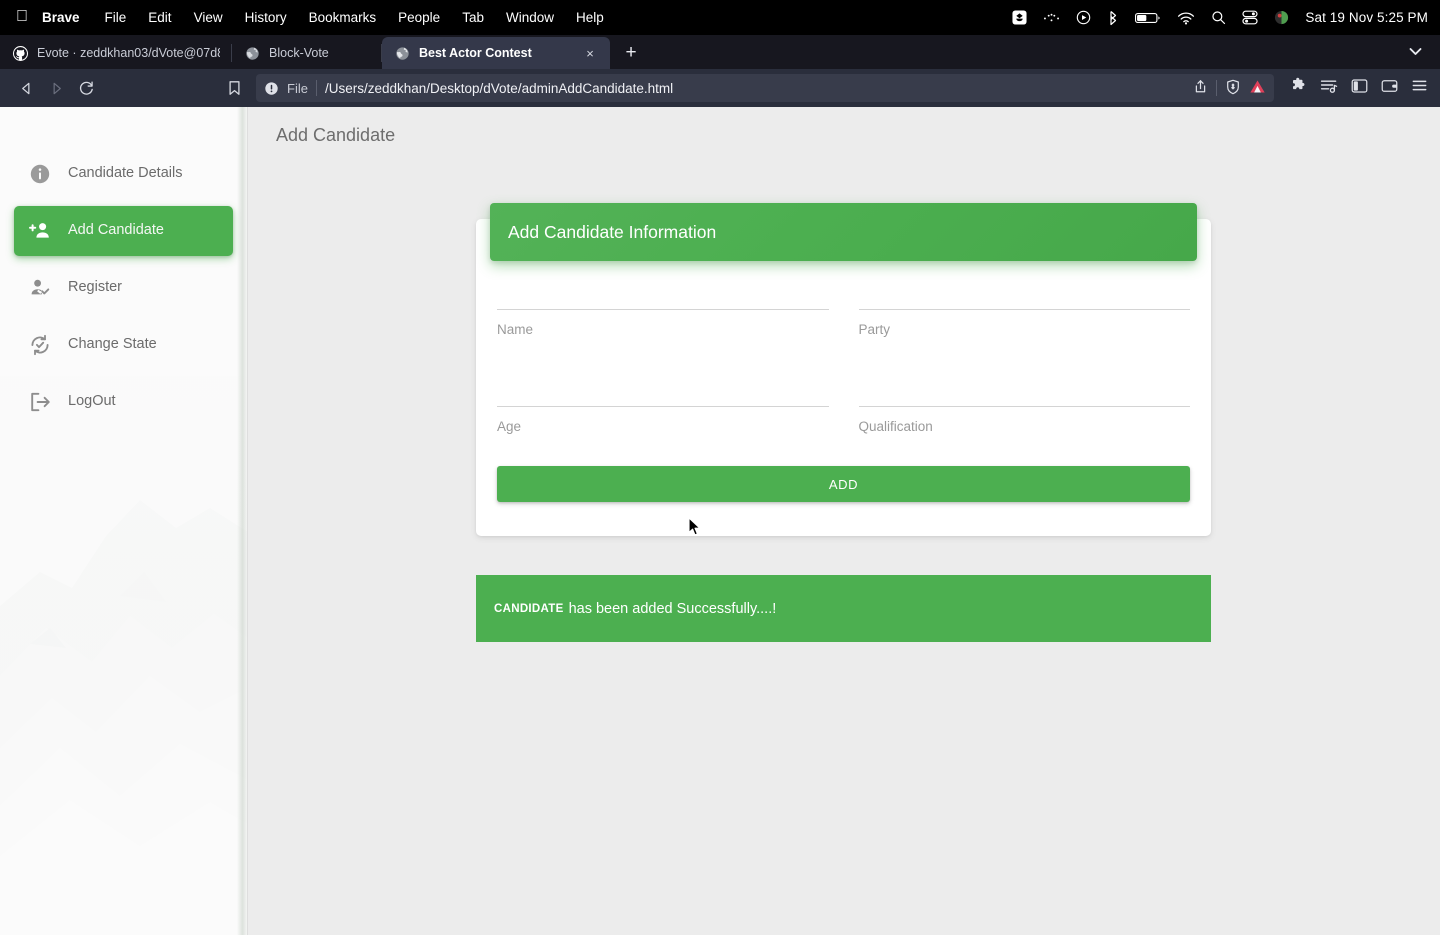 The image size is (1440, 935). I want to click on extensions-puzzle-icon, so click(1298, 88).